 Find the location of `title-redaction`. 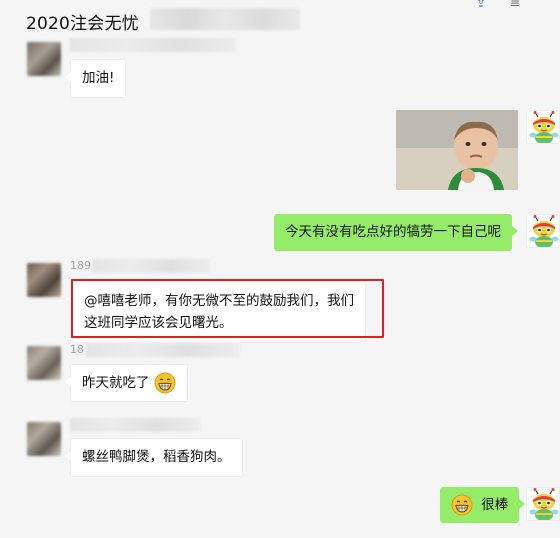

title-redaction is located at coordinates (225, 19).